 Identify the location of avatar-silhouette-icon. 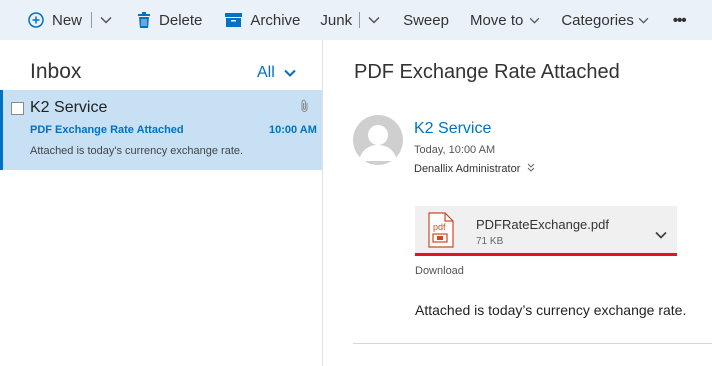
(378, 140).